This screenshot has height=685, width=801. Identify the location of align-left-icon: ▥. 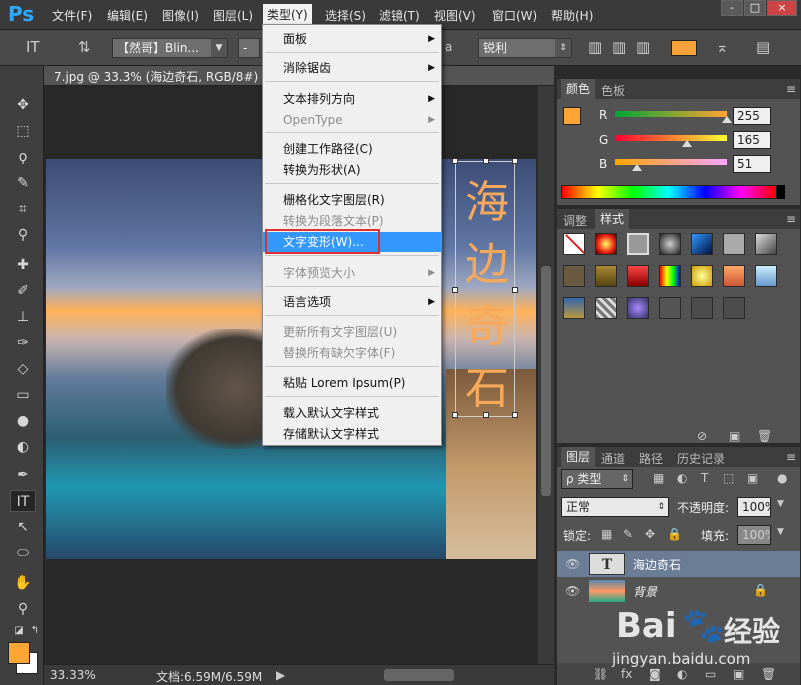
(595, 47).